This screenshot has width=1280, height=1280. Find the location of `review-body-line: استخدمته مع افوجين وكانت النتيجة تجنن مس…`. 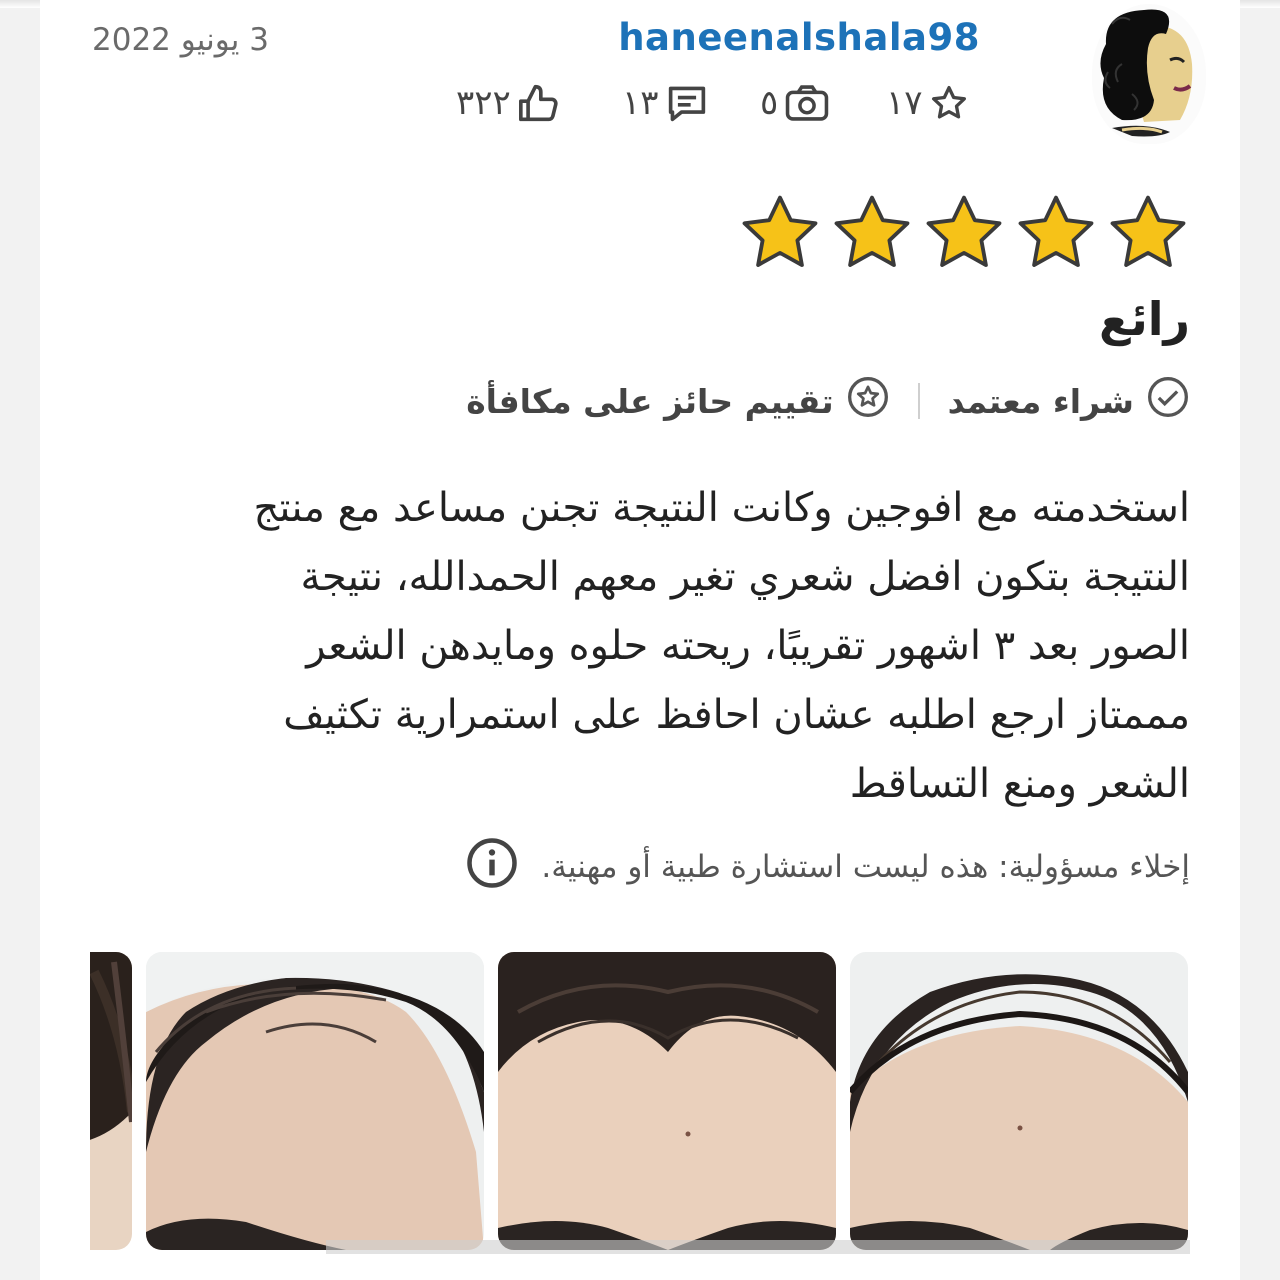

review-body-line: استخدمته مع افوجين وكانت النتيجة تجنن مس… is located at coordinates (721, 508).